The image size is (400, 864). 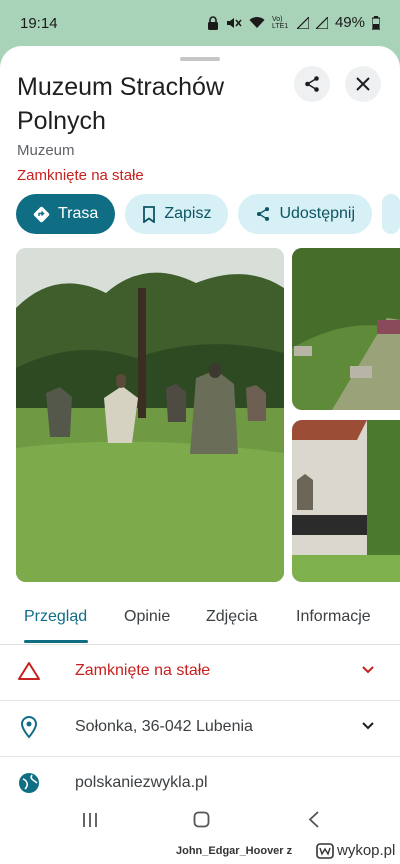 What do you see at coordinates (200, 59) in the screenshot?
I see `drag-handle` at bounding box center [200, 59].